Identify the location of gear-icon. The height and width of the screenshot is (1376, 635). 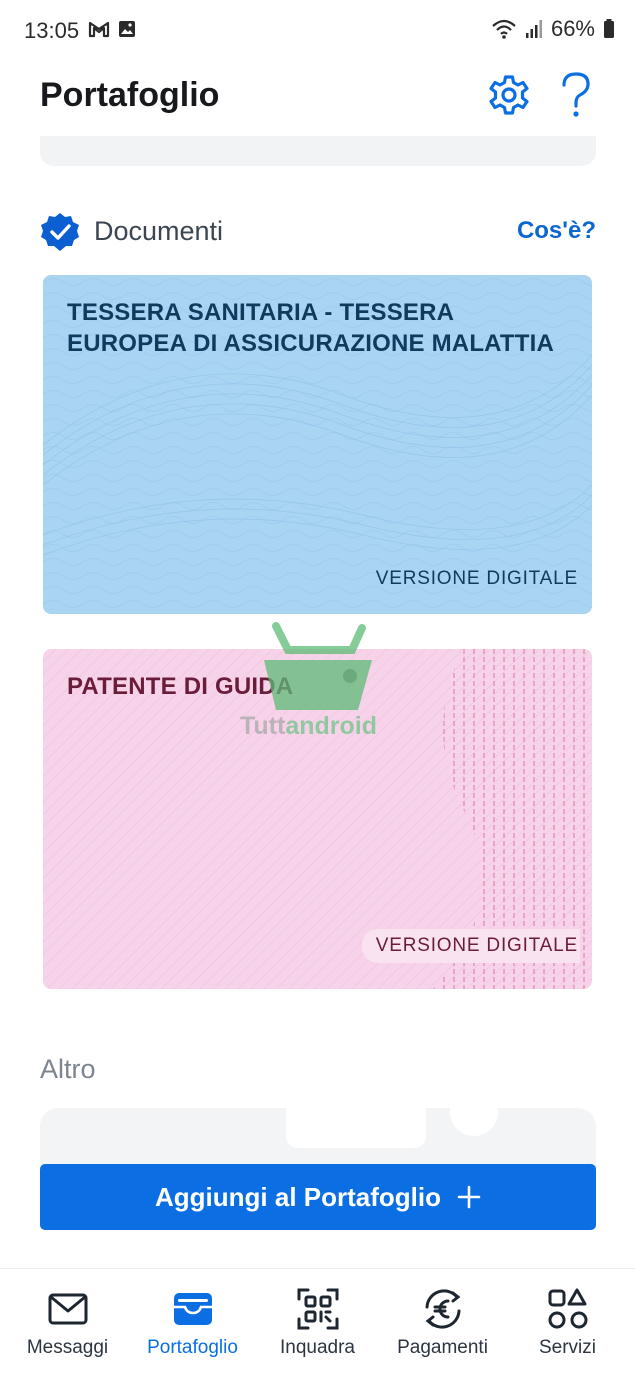
(509, 95).